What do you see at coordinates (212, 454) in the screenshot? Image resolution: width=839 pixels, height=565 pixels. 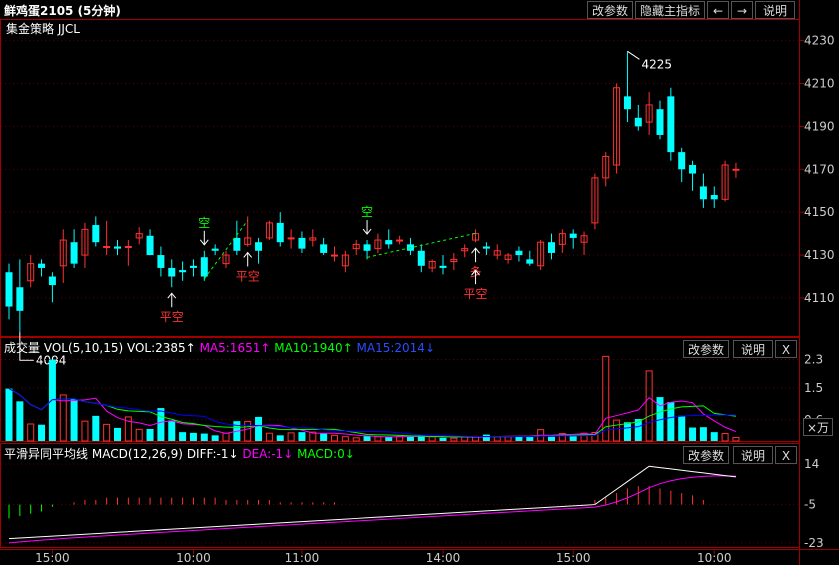 I see `macd-diff: DIFF:-1↓` at bounding box center [212, 454].